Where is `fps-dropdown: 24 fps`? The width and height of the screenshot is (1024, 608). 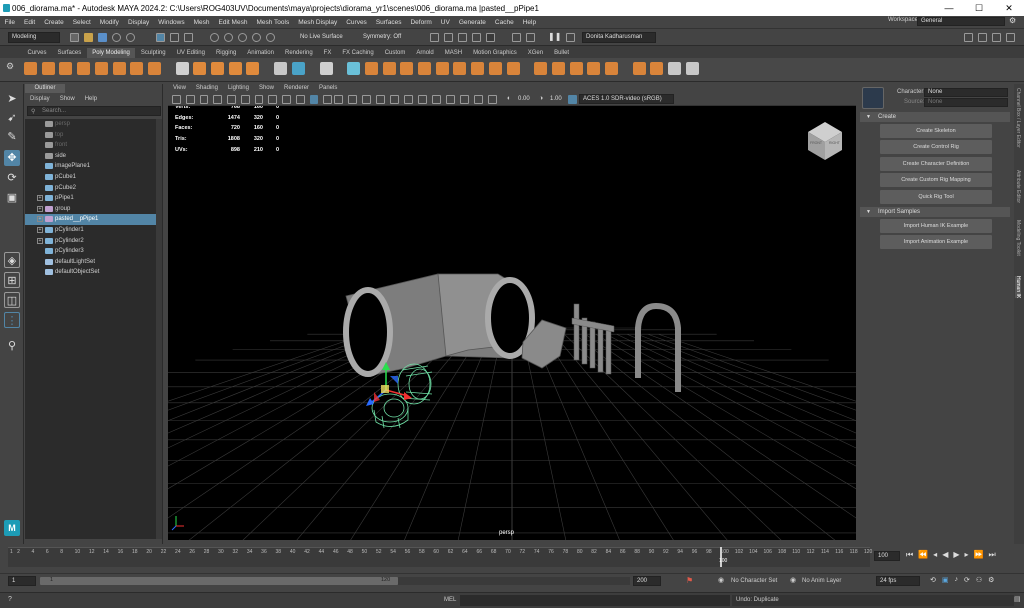 fps-dropdown: 24 fps is located at coordinates (898, 581).